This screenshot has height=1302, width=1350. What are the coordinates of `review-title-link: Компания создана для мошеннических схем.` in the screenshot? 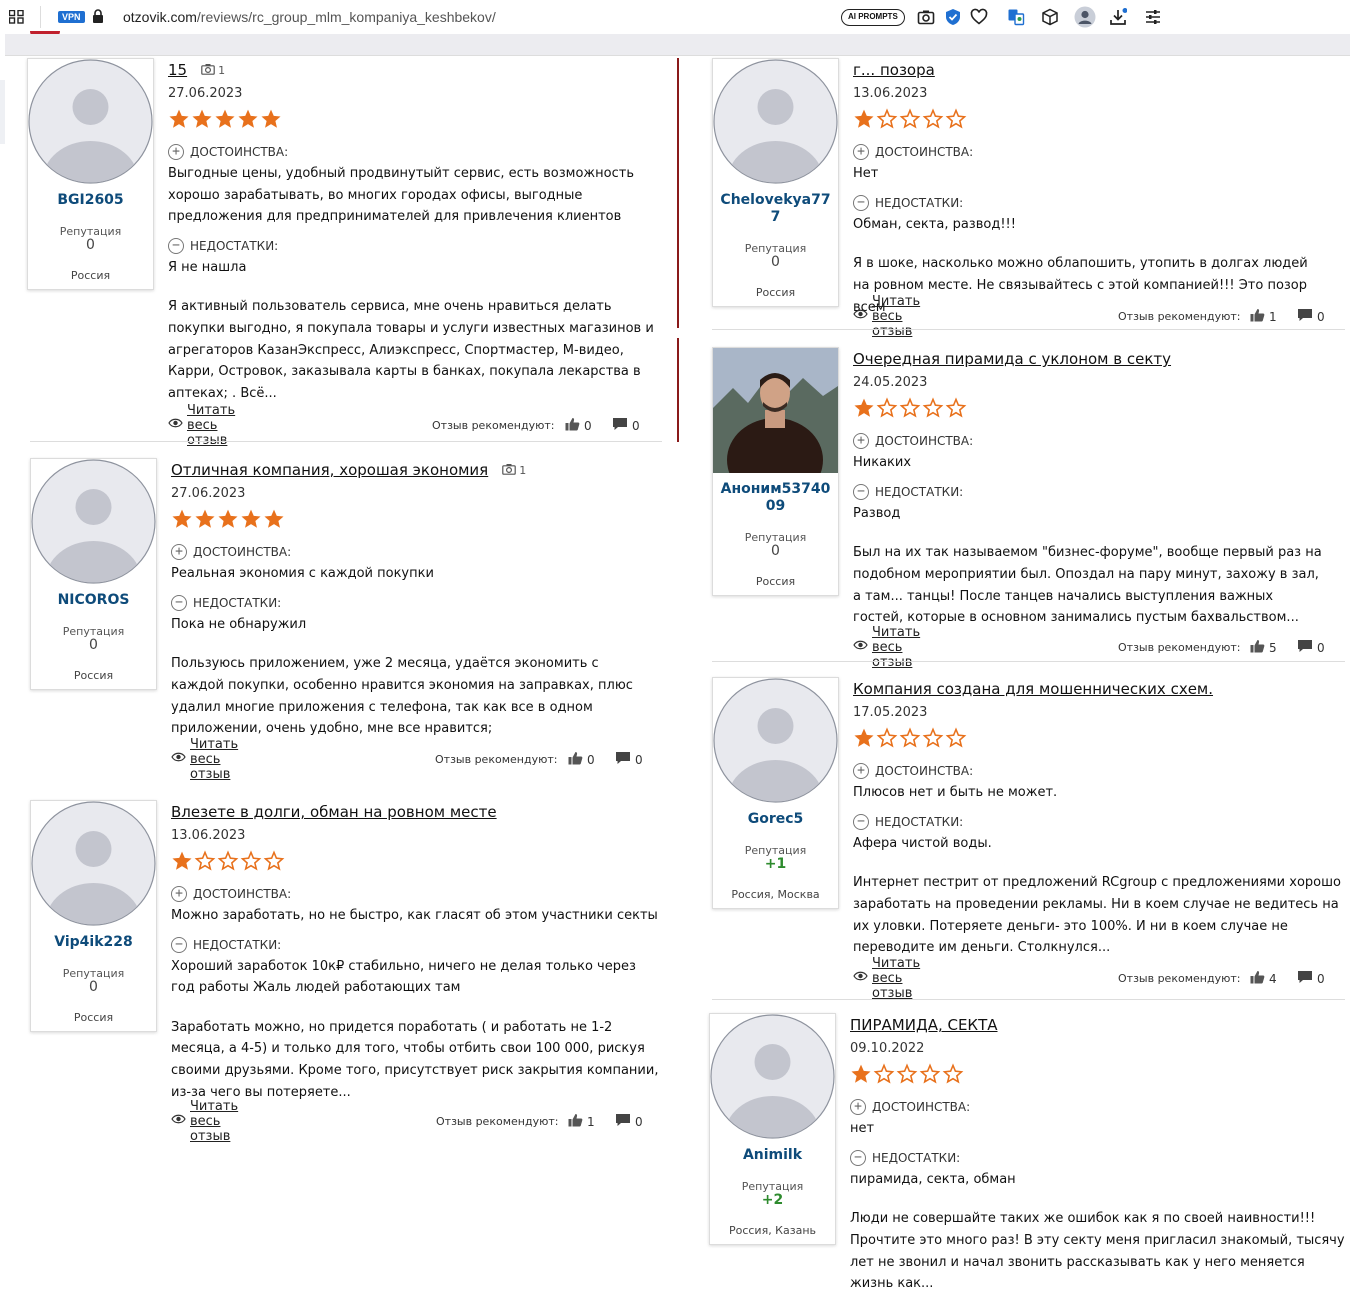 It's located at (1033, 689).